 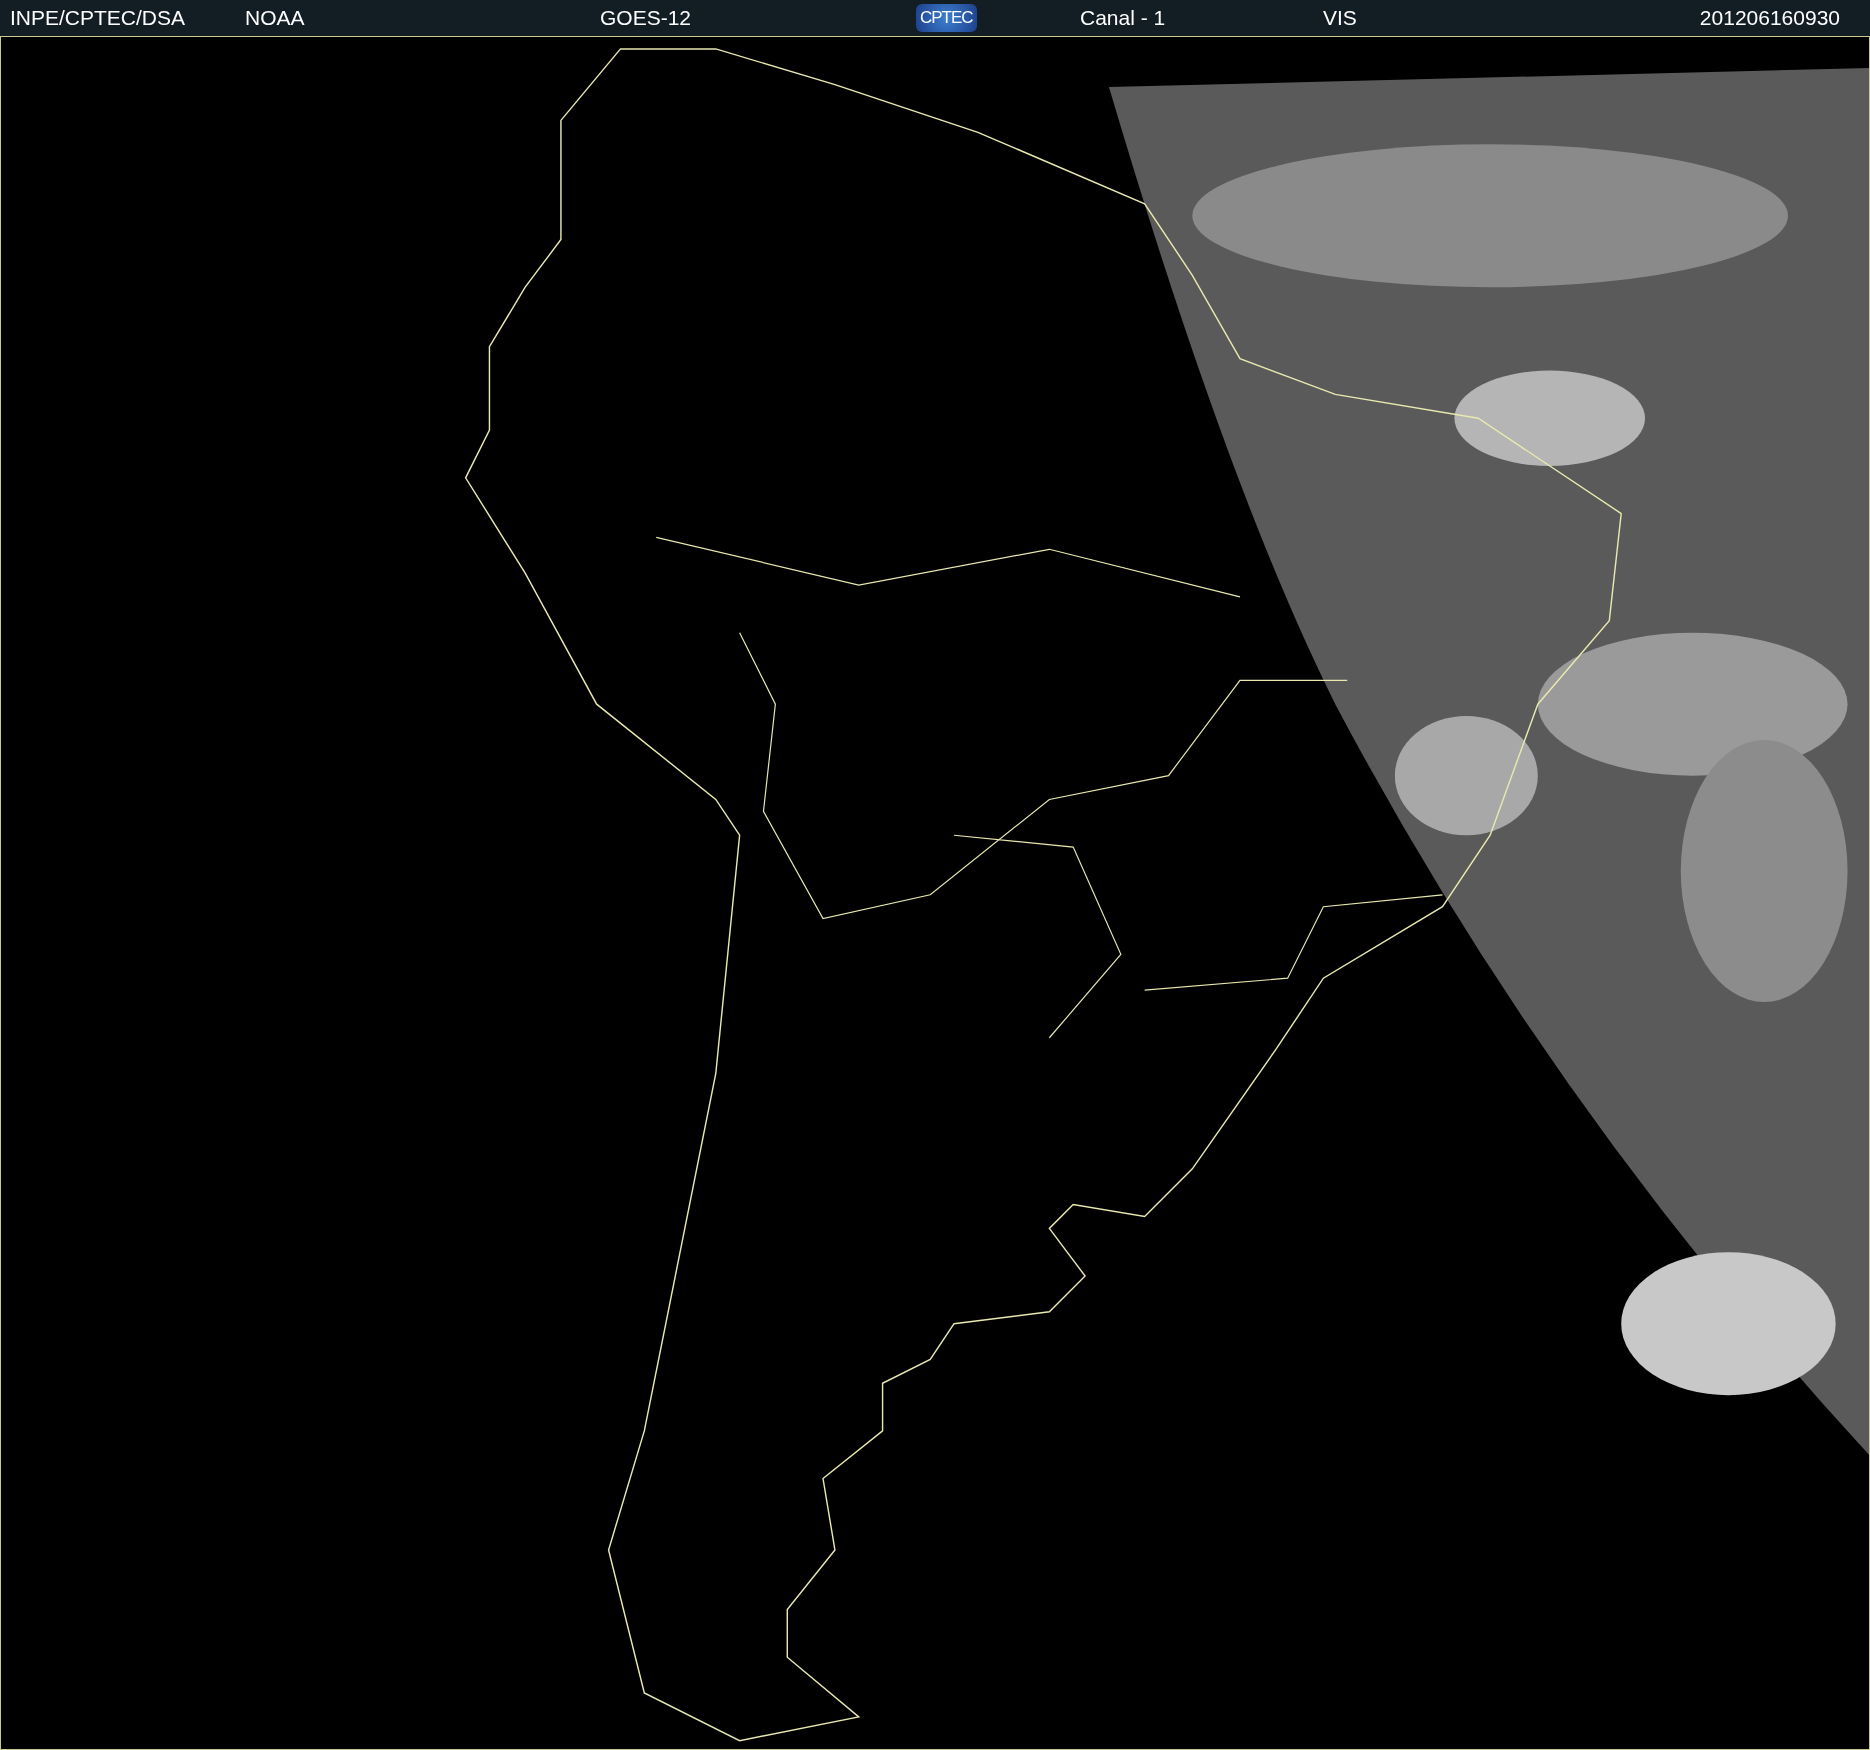 What do you see at coordinates (646, 18) in the screenshot?
I see `header-label: GOES-12` at bounding box center [646, 18].